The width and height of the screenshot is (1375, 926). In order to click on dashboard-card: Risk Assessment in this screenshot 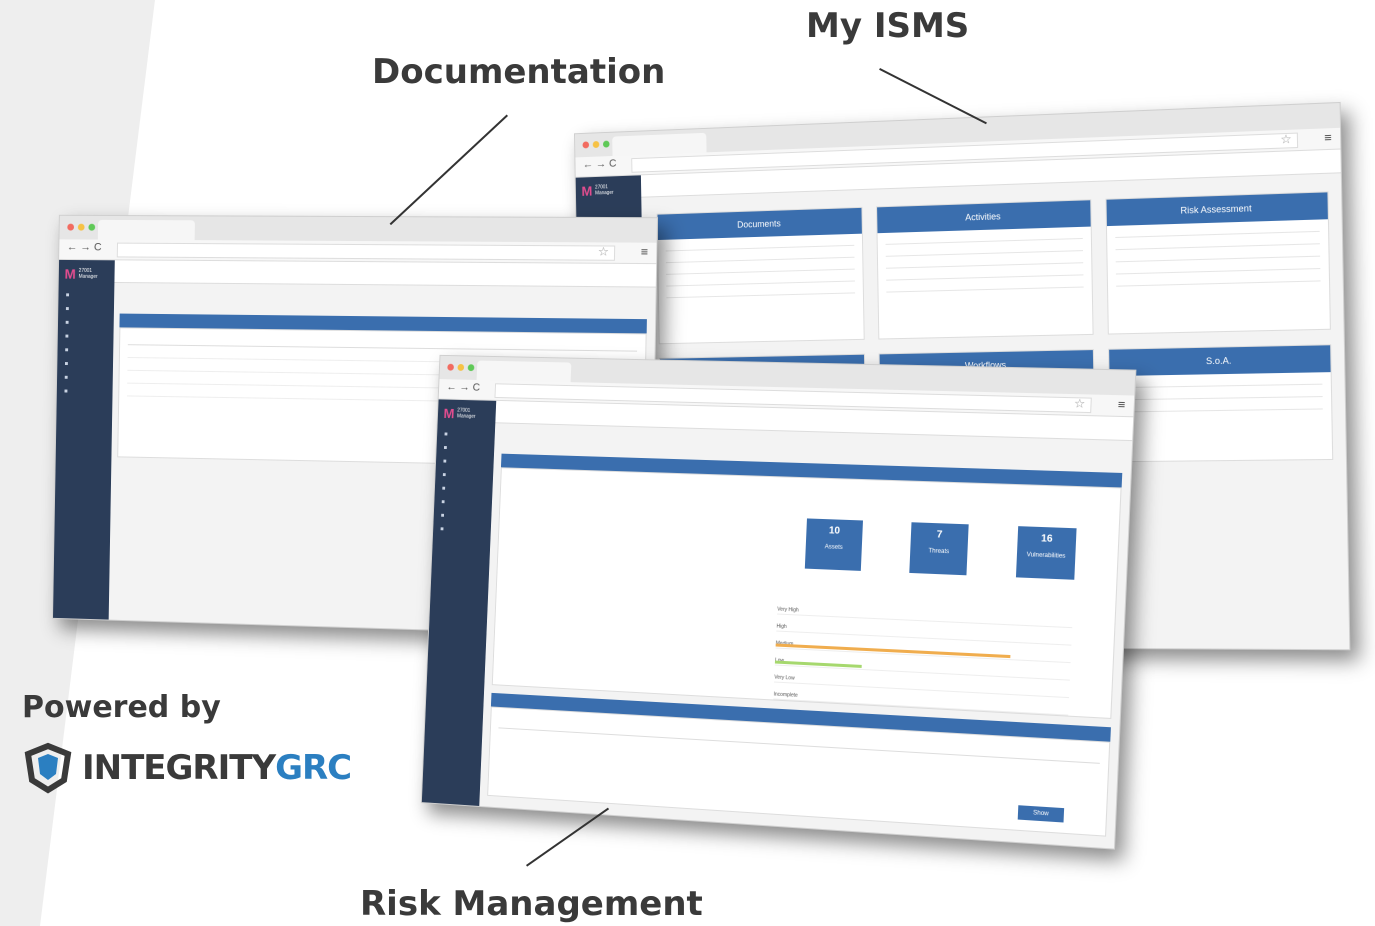, I will do `click(1218, 263)`.